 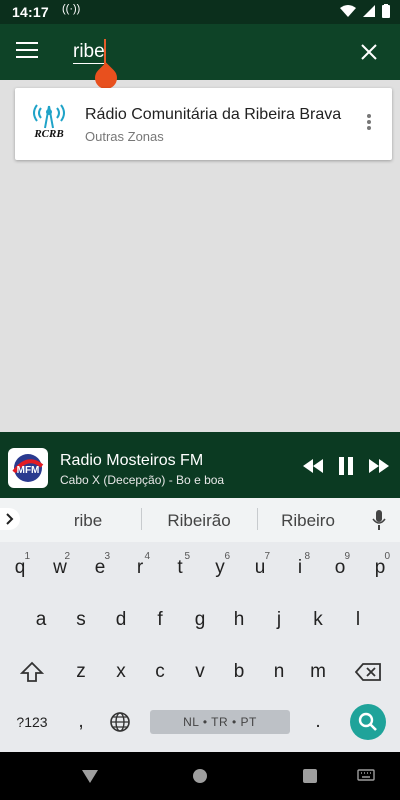 What do you see at coordinates (220, 722) in the screenshot?
I see `space-key: NL • TR • PT` at bounding box center [220, 722].